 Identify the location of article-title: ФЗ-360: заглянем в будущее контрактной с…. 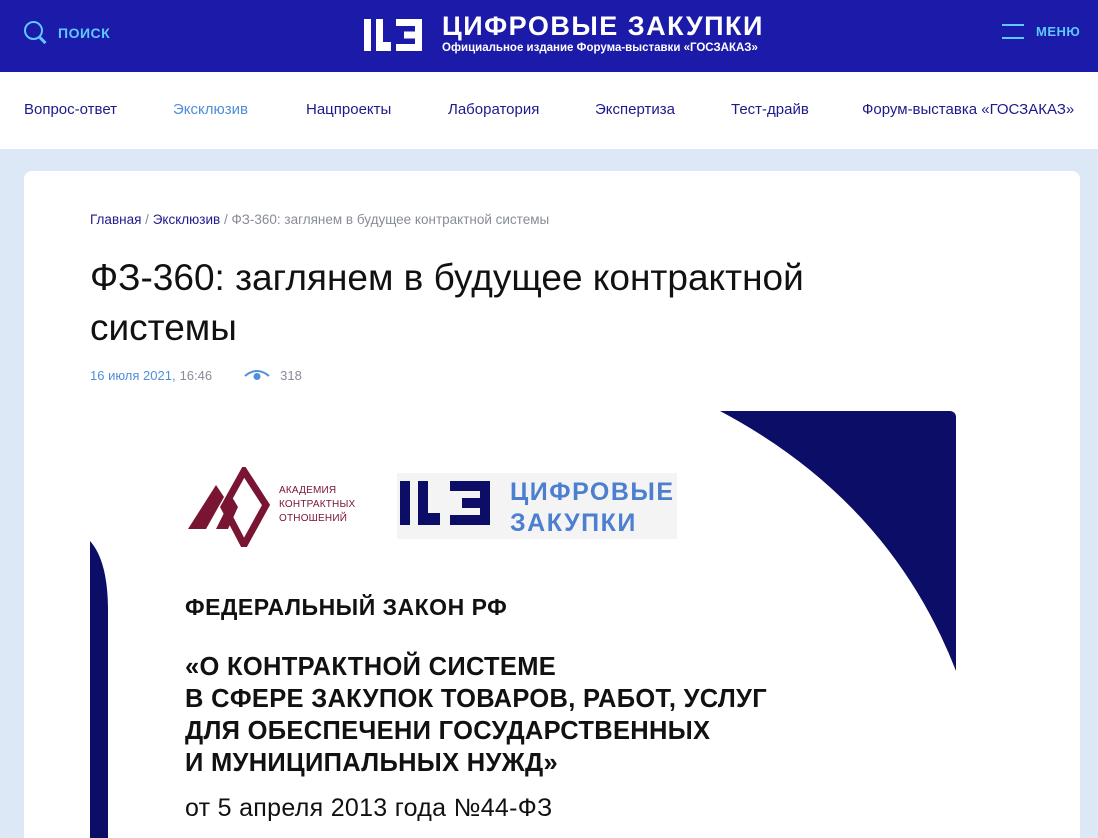
(447, 302).